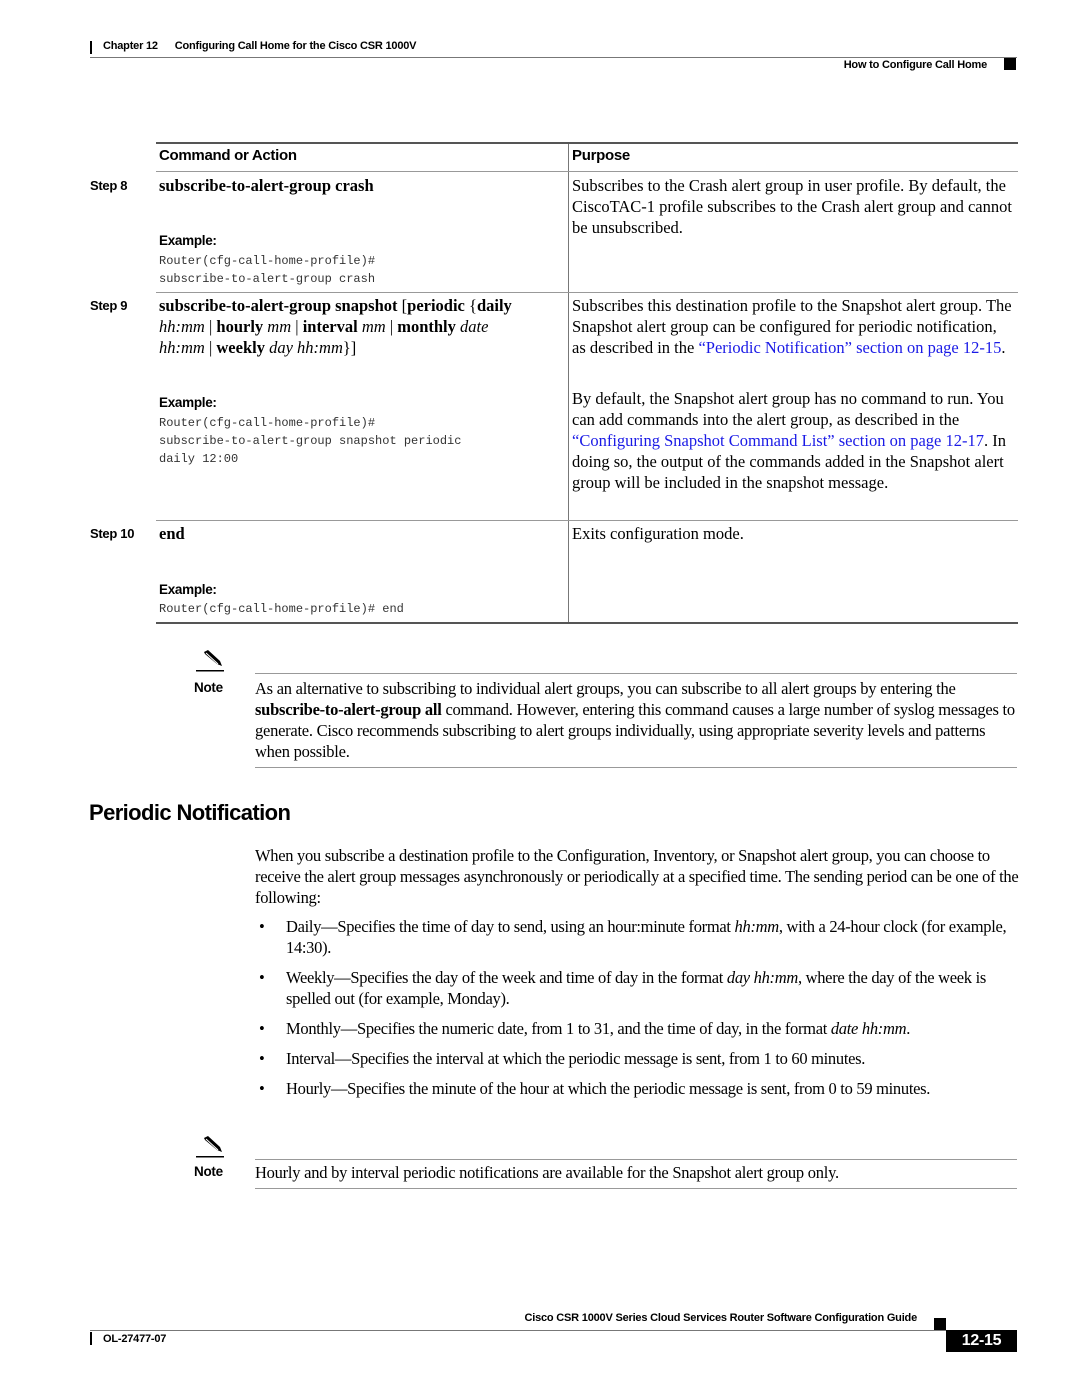 The width and height of the screenshot is (1080, 1397). I want to click on footer-left-bar, so click(91, 1338).